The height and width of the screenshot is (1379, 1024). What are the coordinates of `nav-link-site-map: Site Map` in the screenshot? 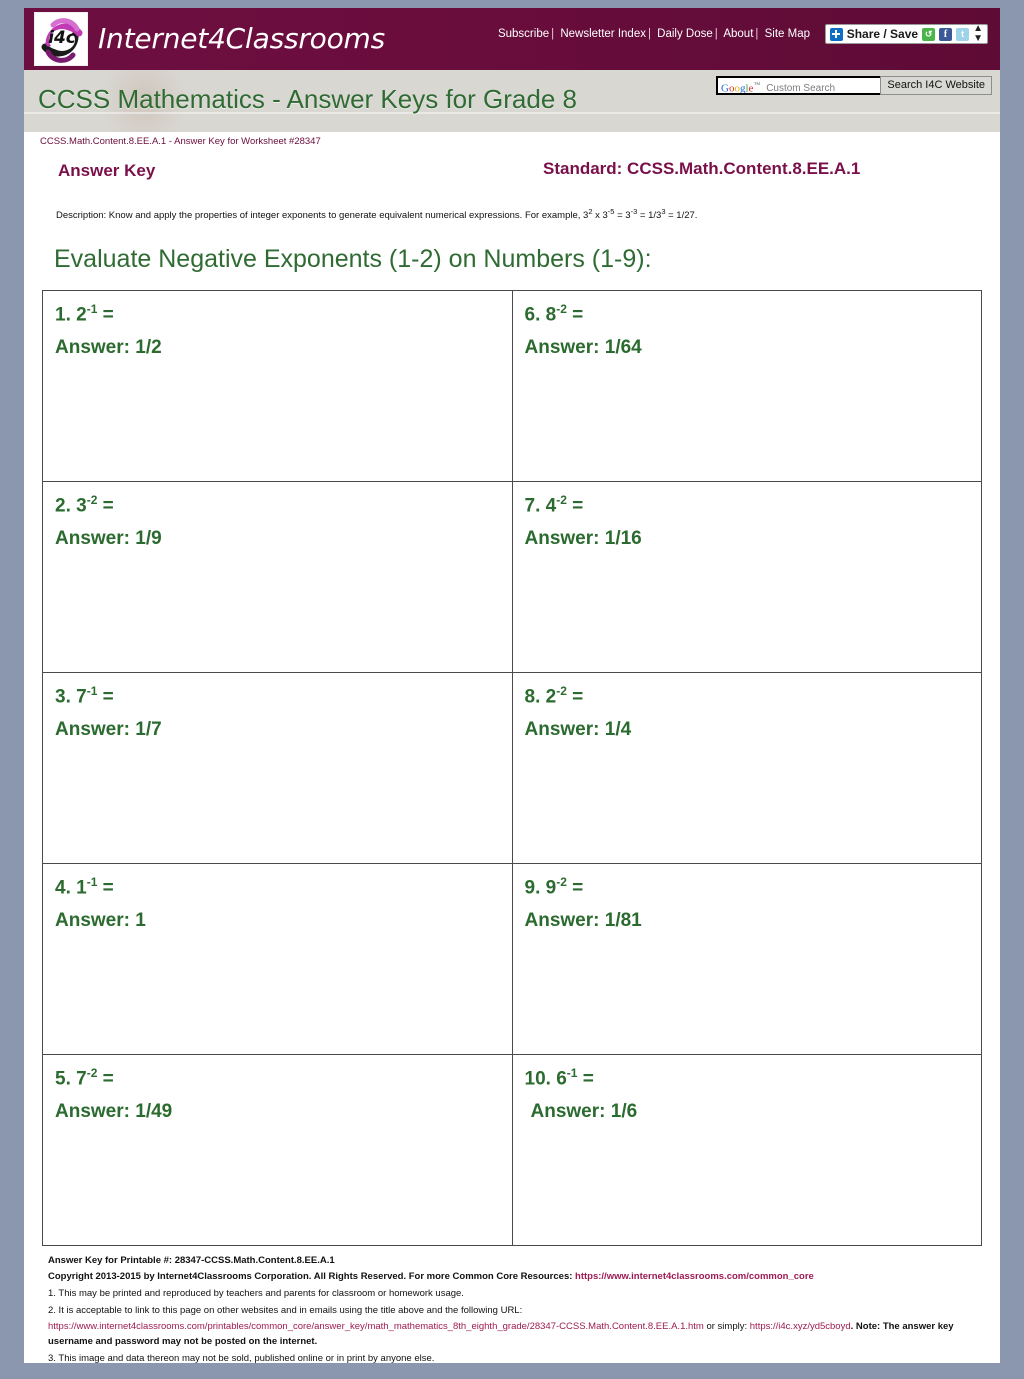 It's located at (787, 34).